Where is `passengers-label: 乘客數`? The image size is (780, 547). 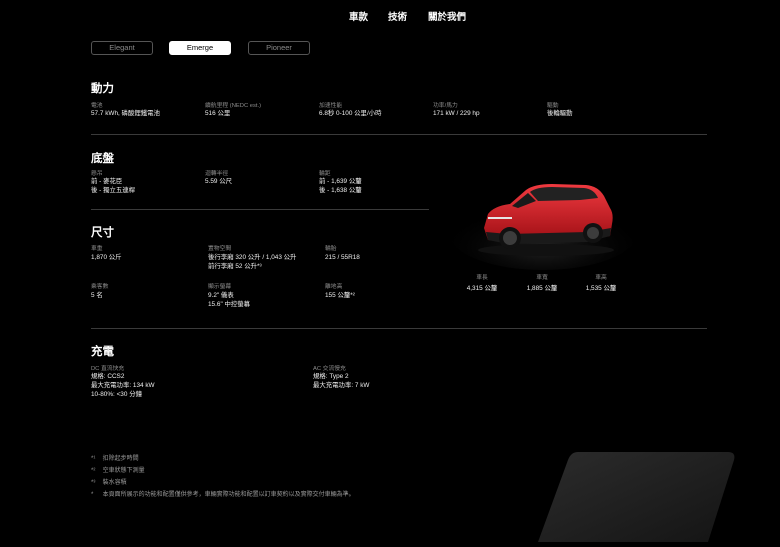
passengers-label: 乘客數 is located at coordinates (100, 287).